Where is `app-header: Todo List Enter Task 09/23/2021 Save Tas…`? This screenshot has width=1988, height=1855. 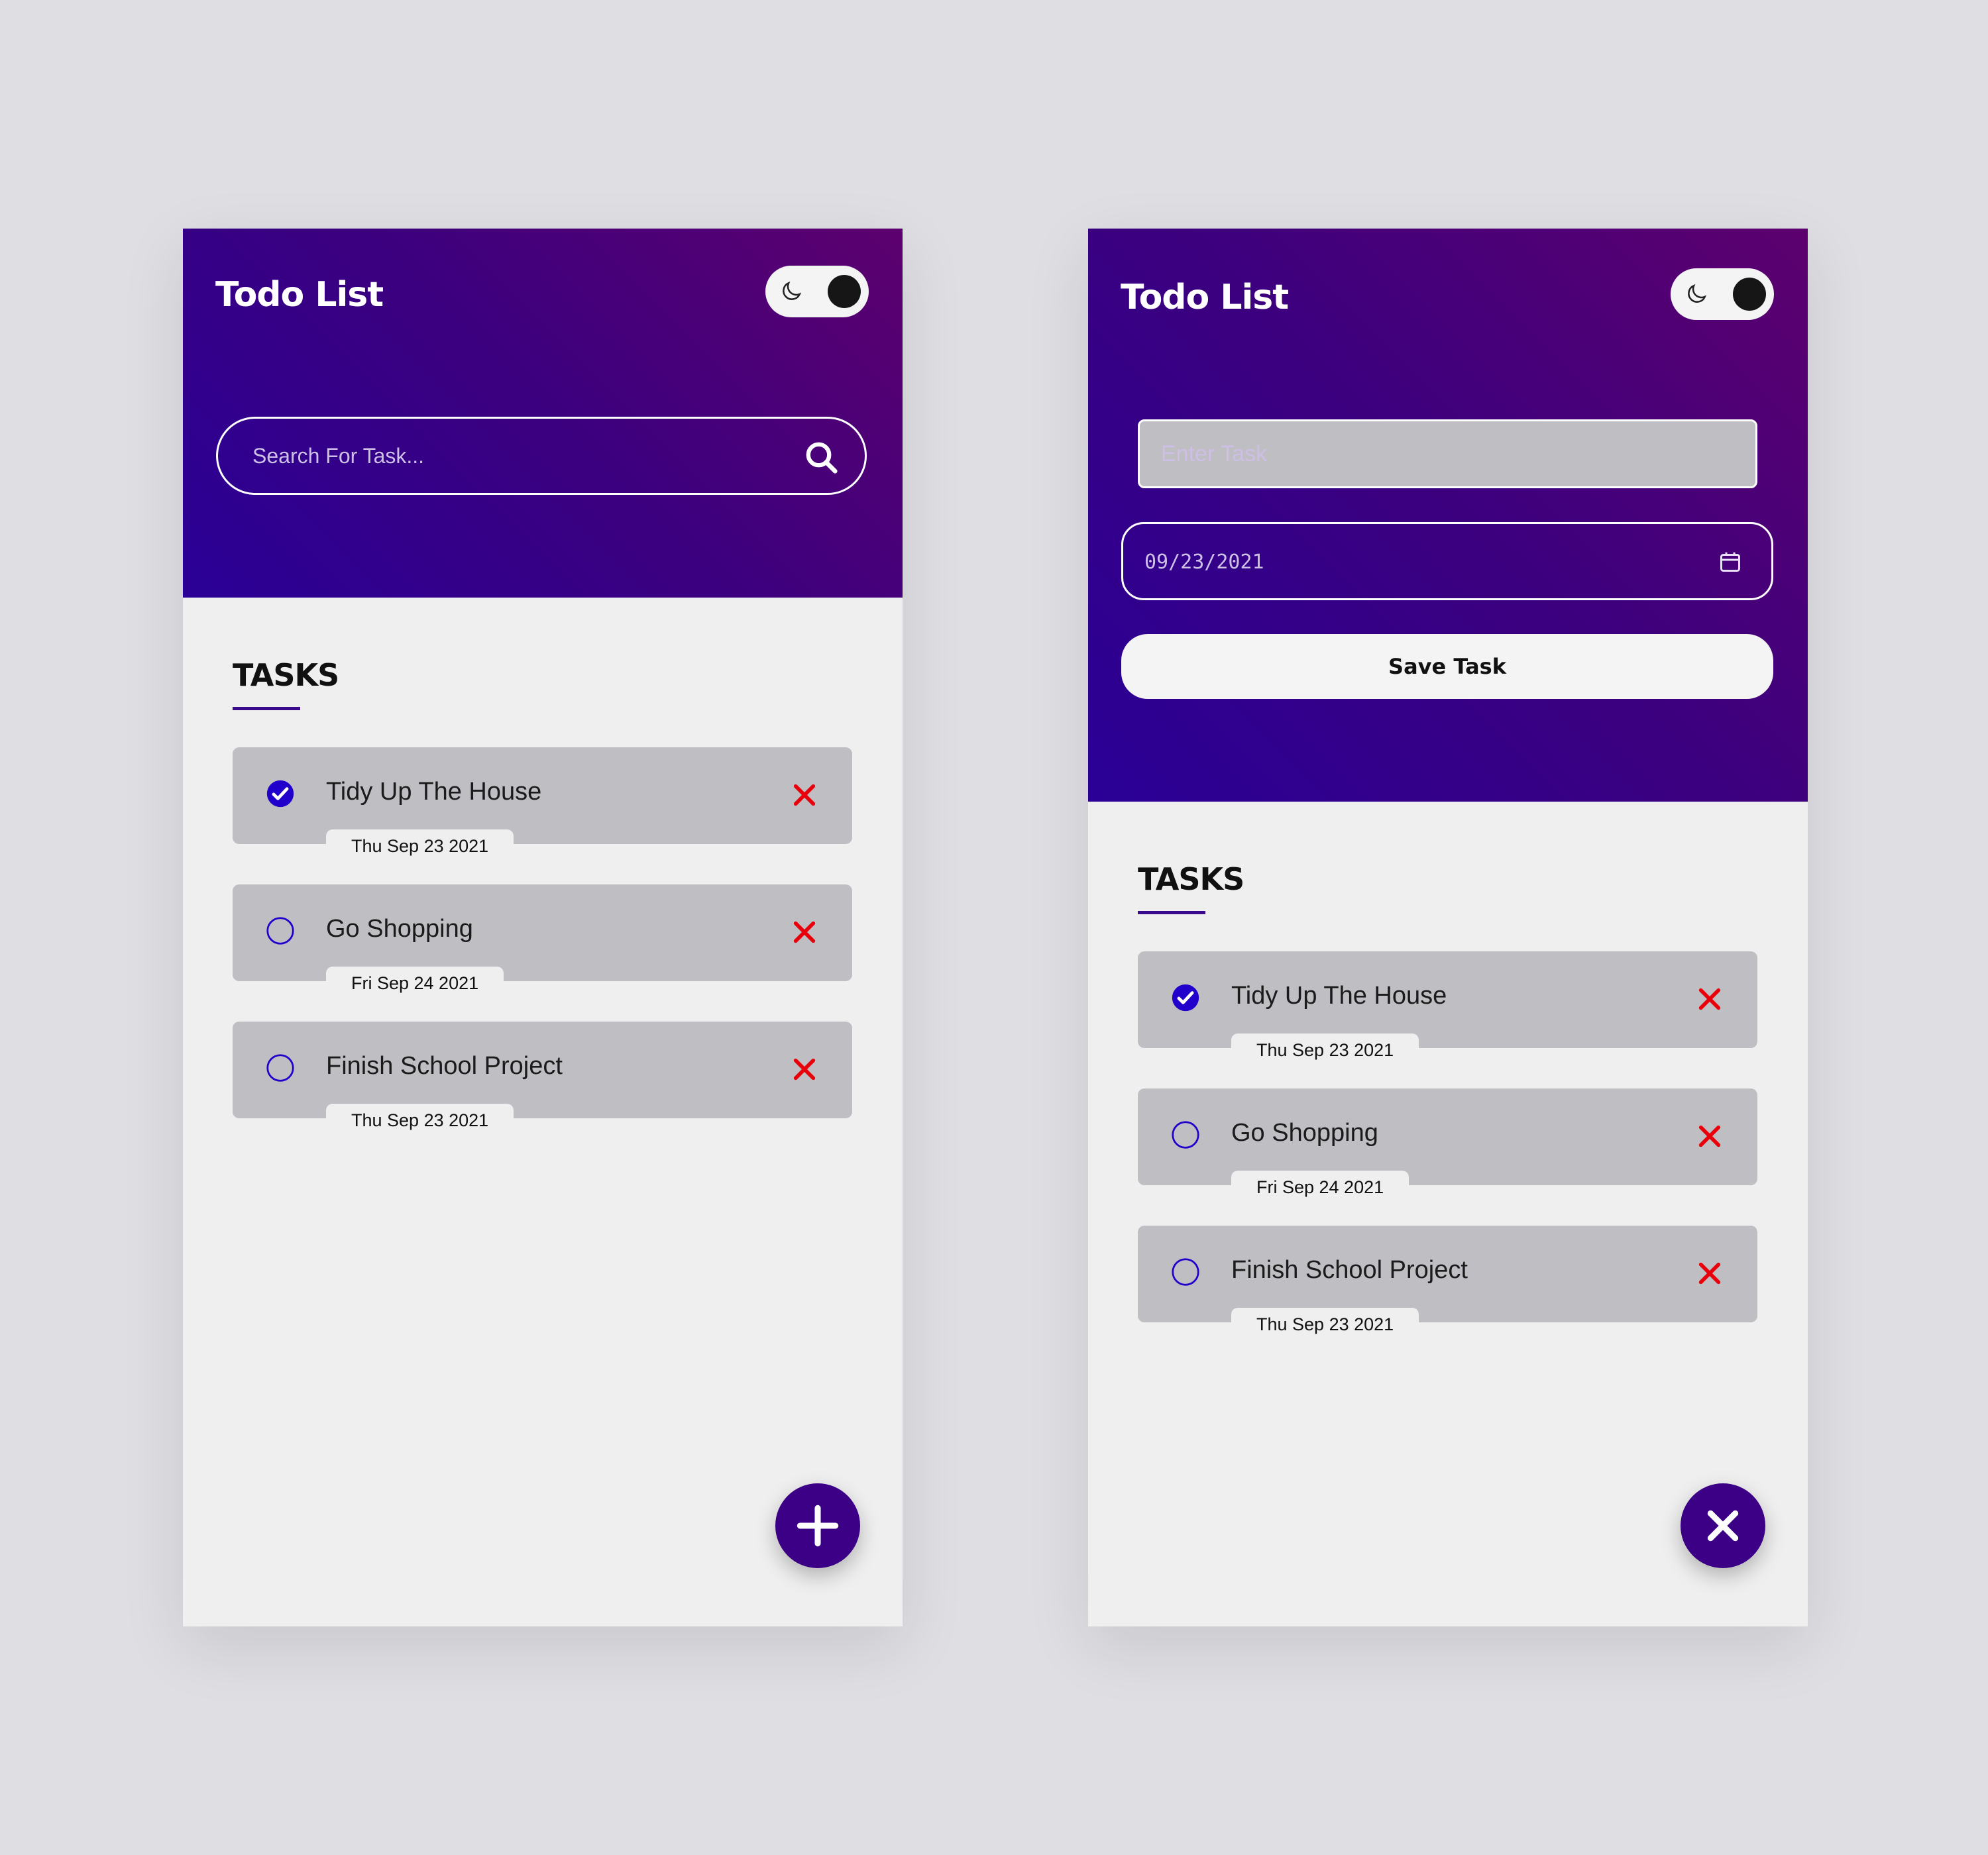
app-header: Todo List Enter Task 09/23/2021 Save Tas… is located at coordinates (1448, 515).